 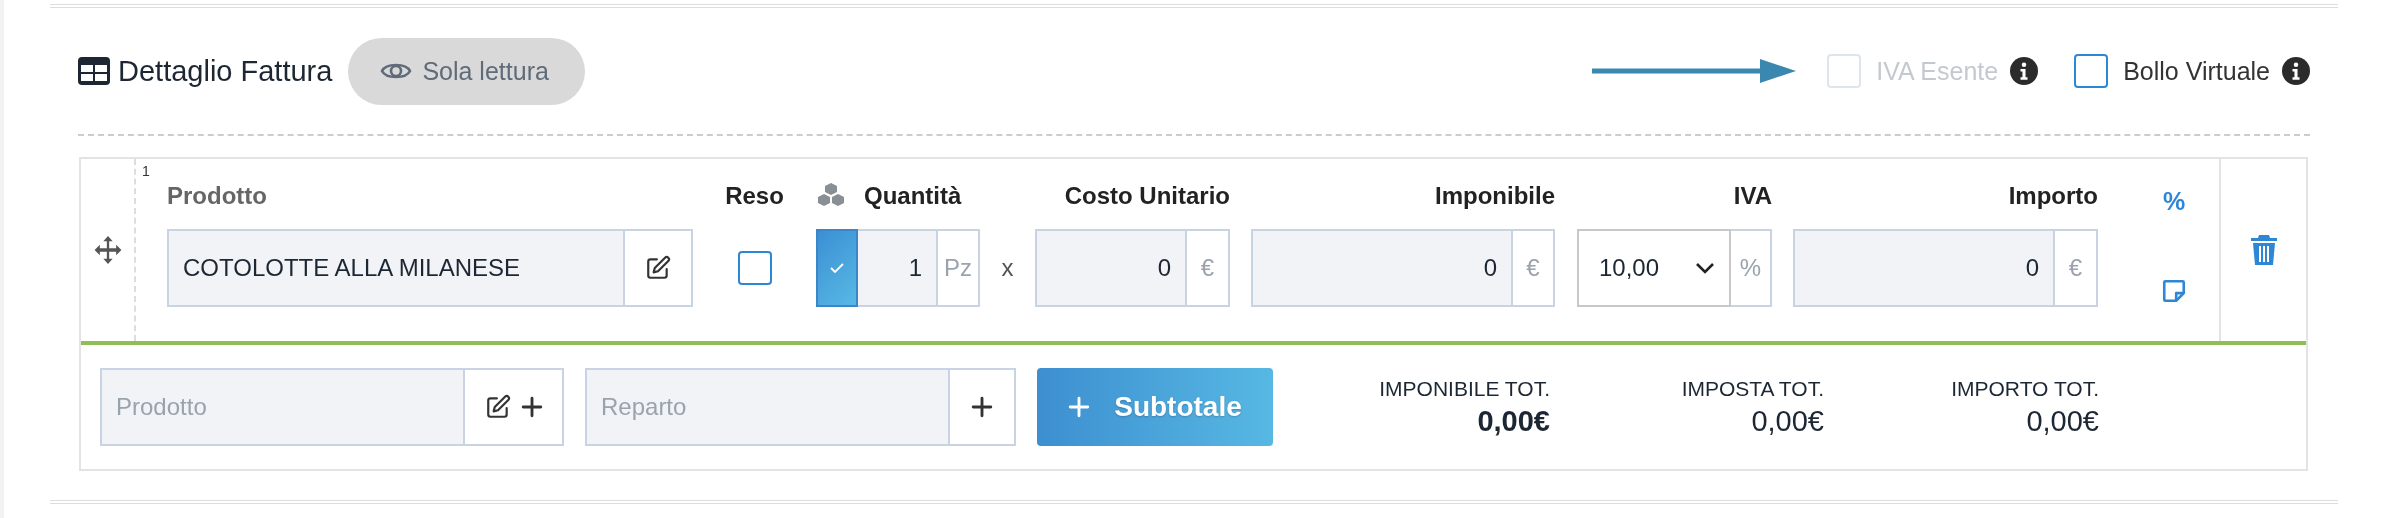 What do you see at coordinates (2174, 201) in the screenshot?
I see `discount-button: %` at bounding box center [2174, 201].